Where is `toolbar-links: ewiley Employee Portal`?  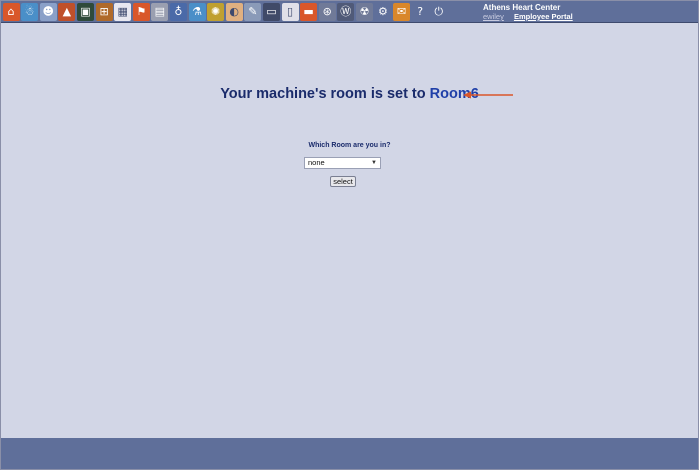
toolbar-links: ewiley Employee Portal is located at coordinates (528, 16).